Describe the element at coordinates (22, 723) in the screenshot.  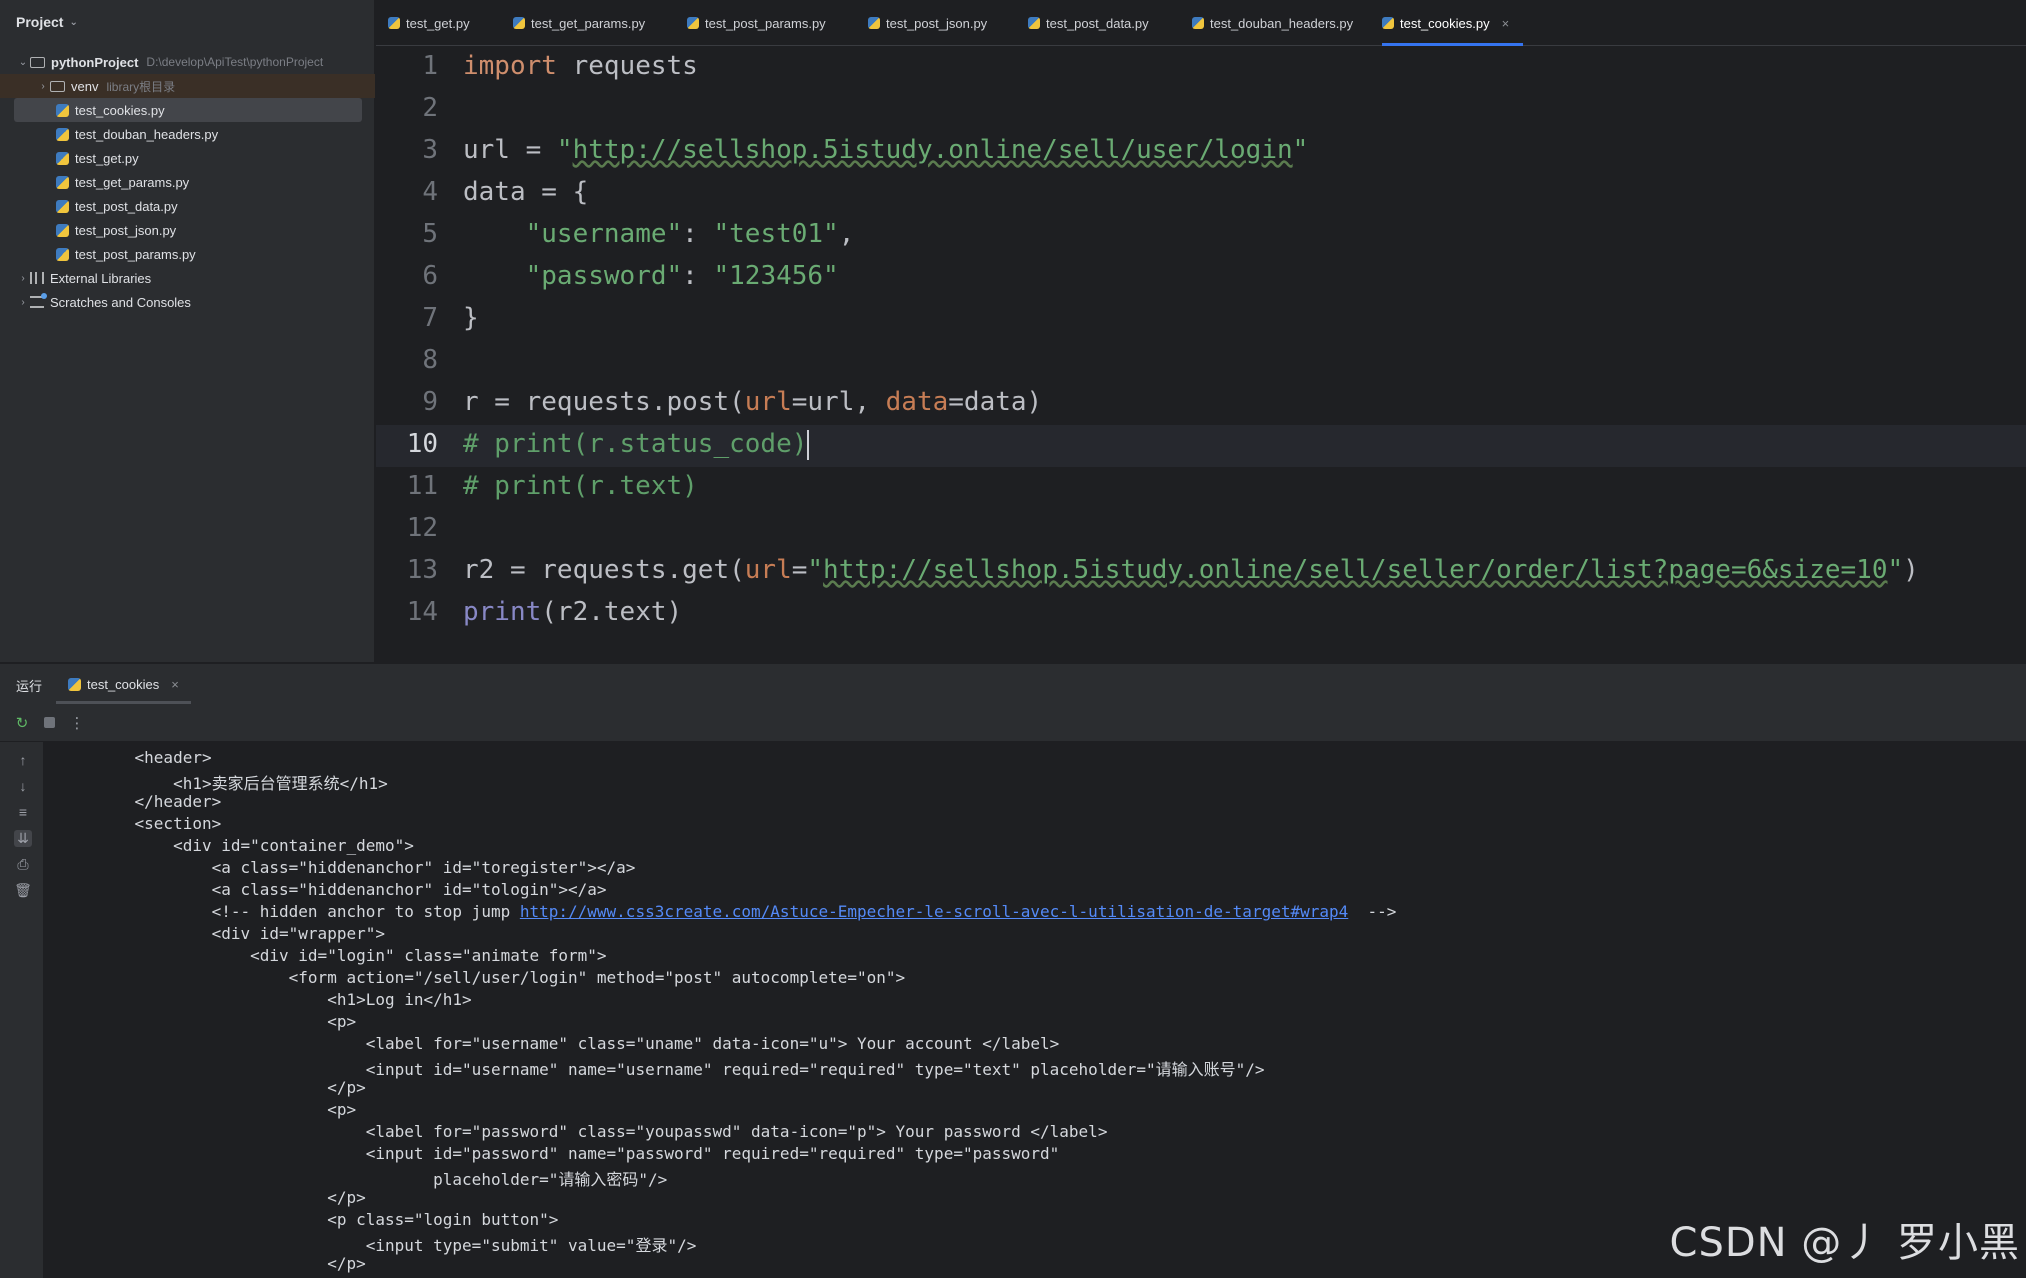
I see `rerun-icon: ↻` at that location.